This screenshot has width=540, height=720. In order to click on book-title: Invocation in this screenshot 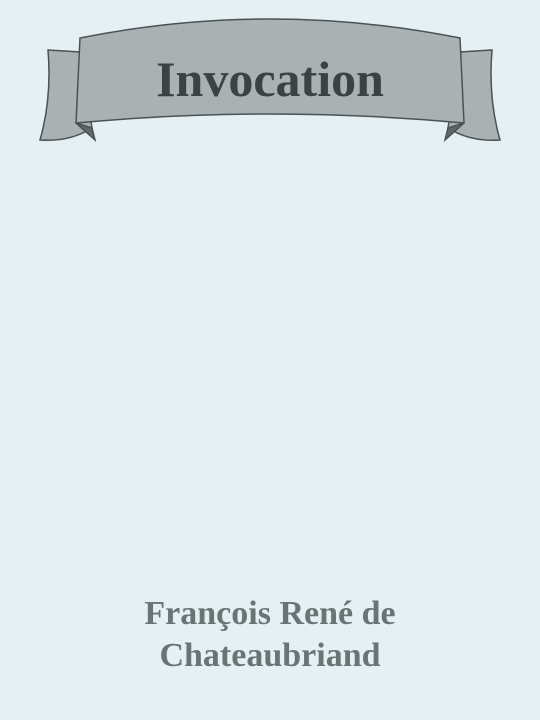, I will do `click(270, 79)`.